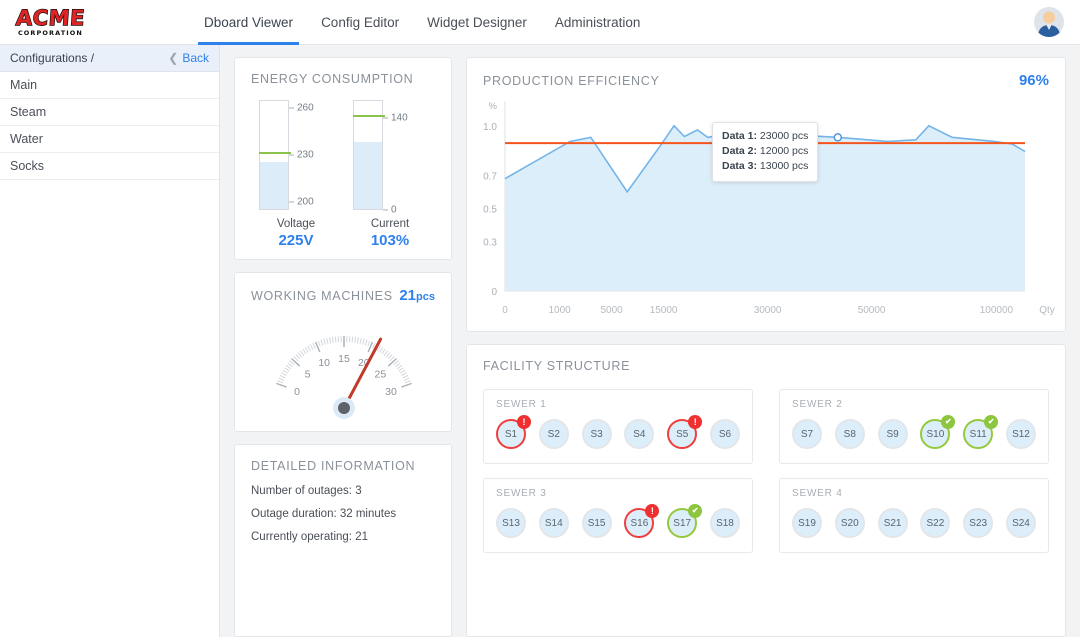  What do you see at coordinates (324, 514) in the screenshot?
I see `detail-line: Outage duration: 32 minutes` at bounding box center [324, 514].